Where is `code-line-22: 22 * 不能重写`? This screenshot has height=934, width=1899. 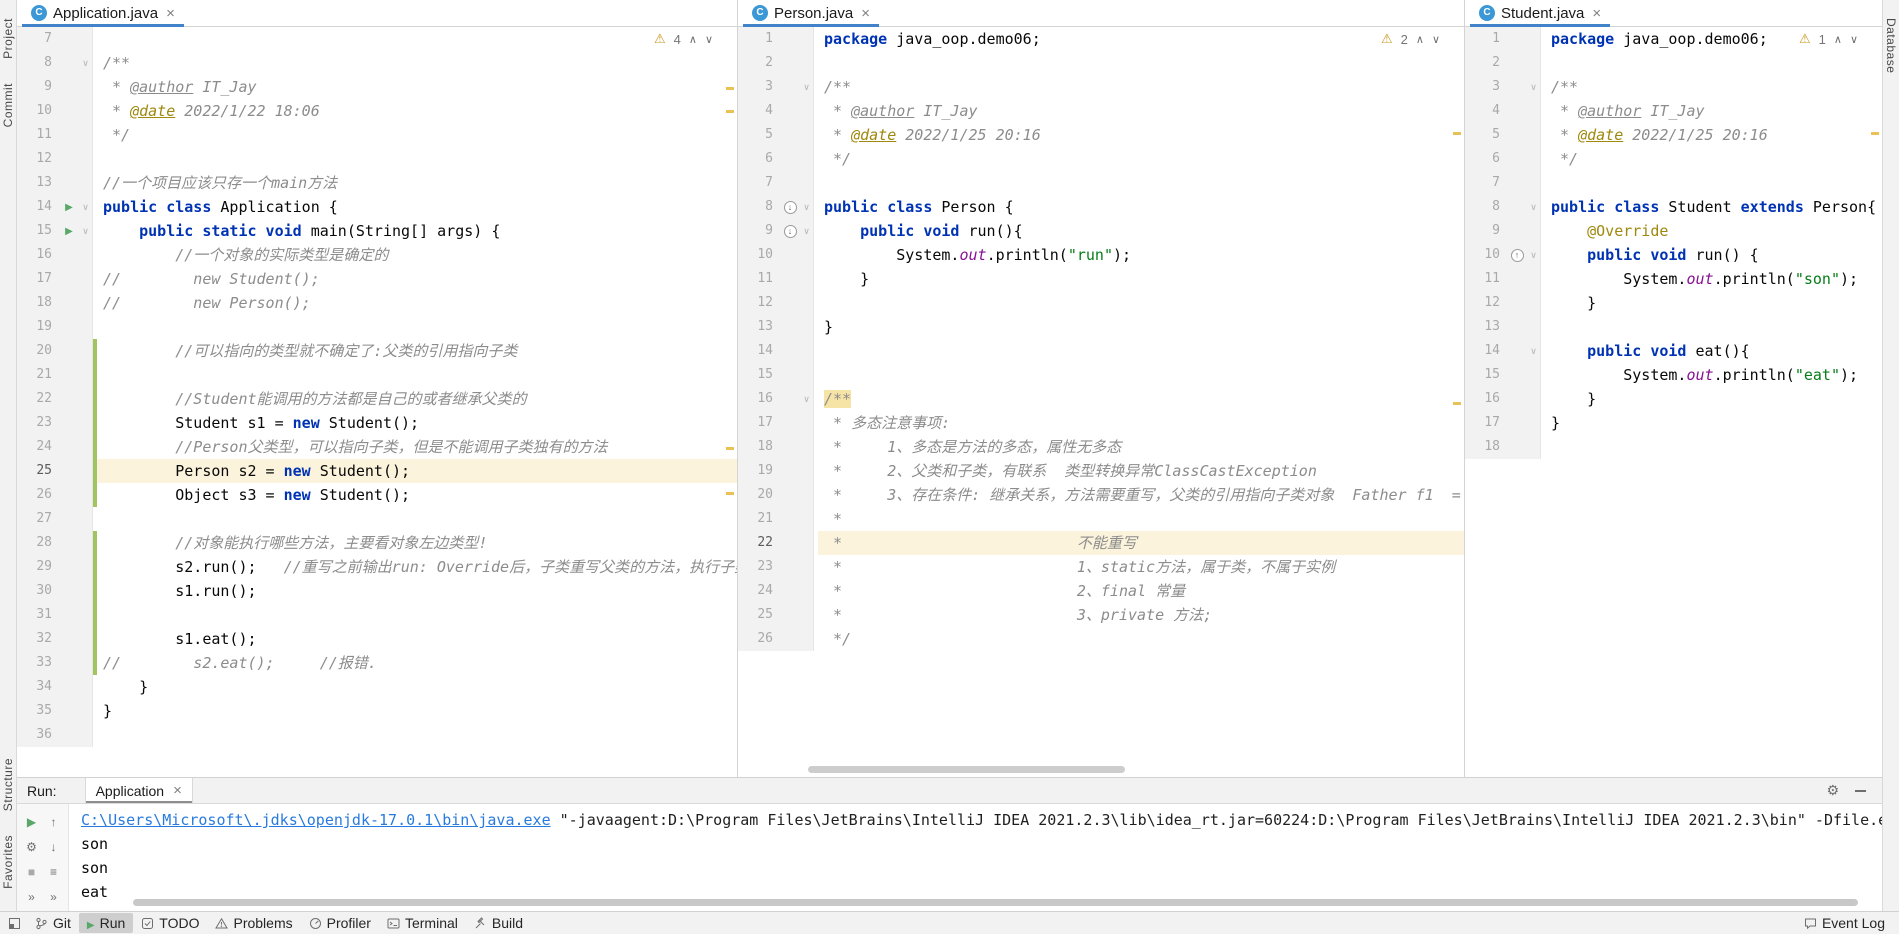 code-line-22: 22 * 不能重写 is located at coordinates (1101, 543).